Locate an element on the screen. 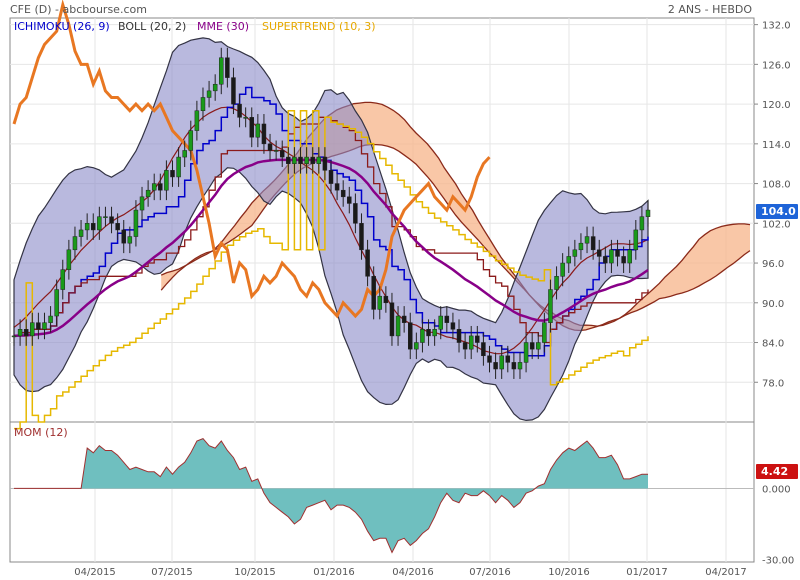 The height and width of the screenshot is (580, 800). x-tick-label: 04/2016 is located at coordinates (413, 572).